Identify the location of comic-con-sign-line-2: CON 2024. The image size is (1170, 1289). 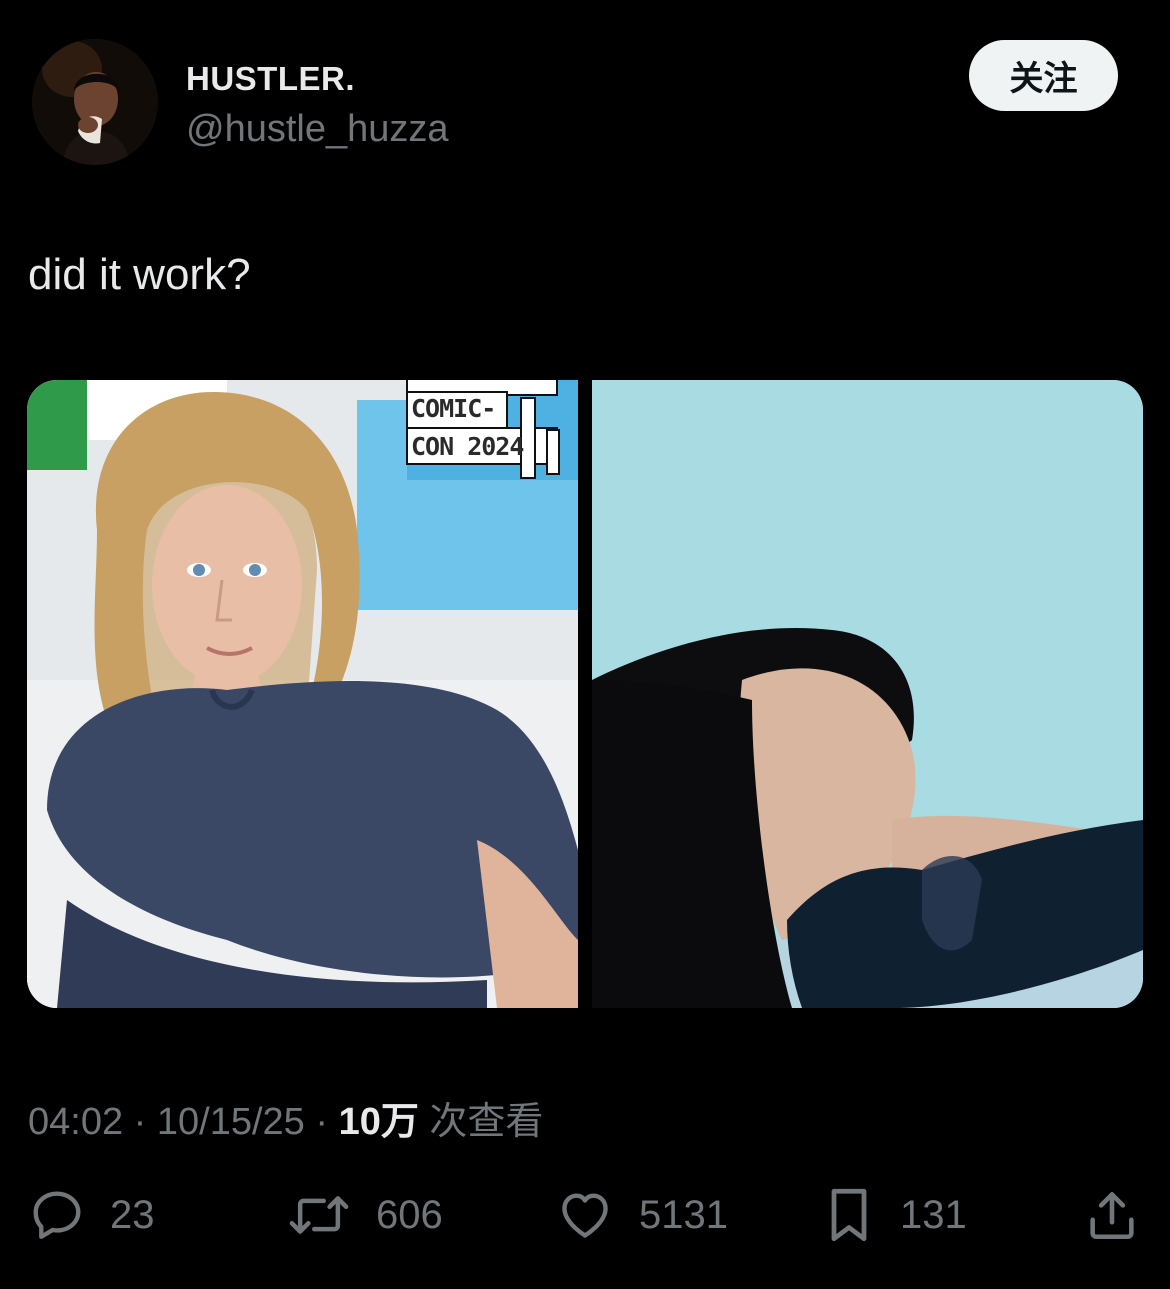
(467, 446).